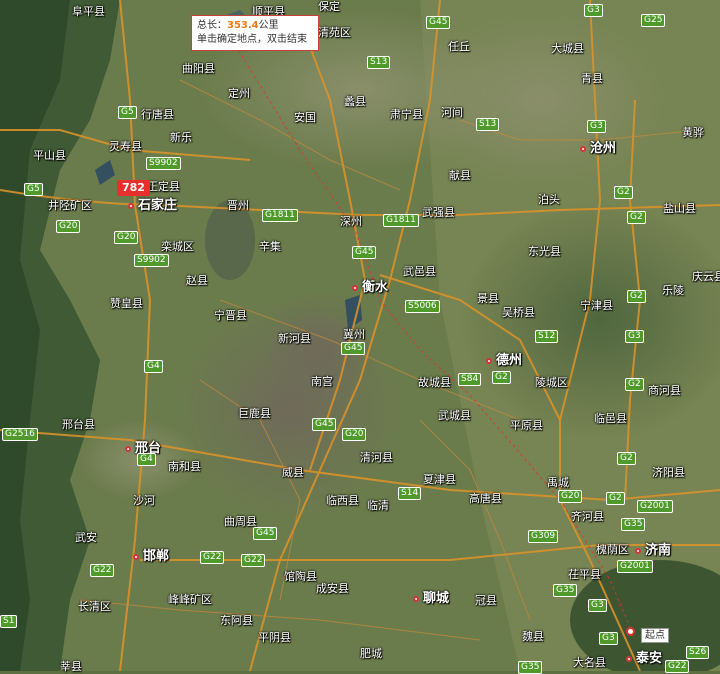  I want to click on city-label: 武邑县, so click(419, 271).